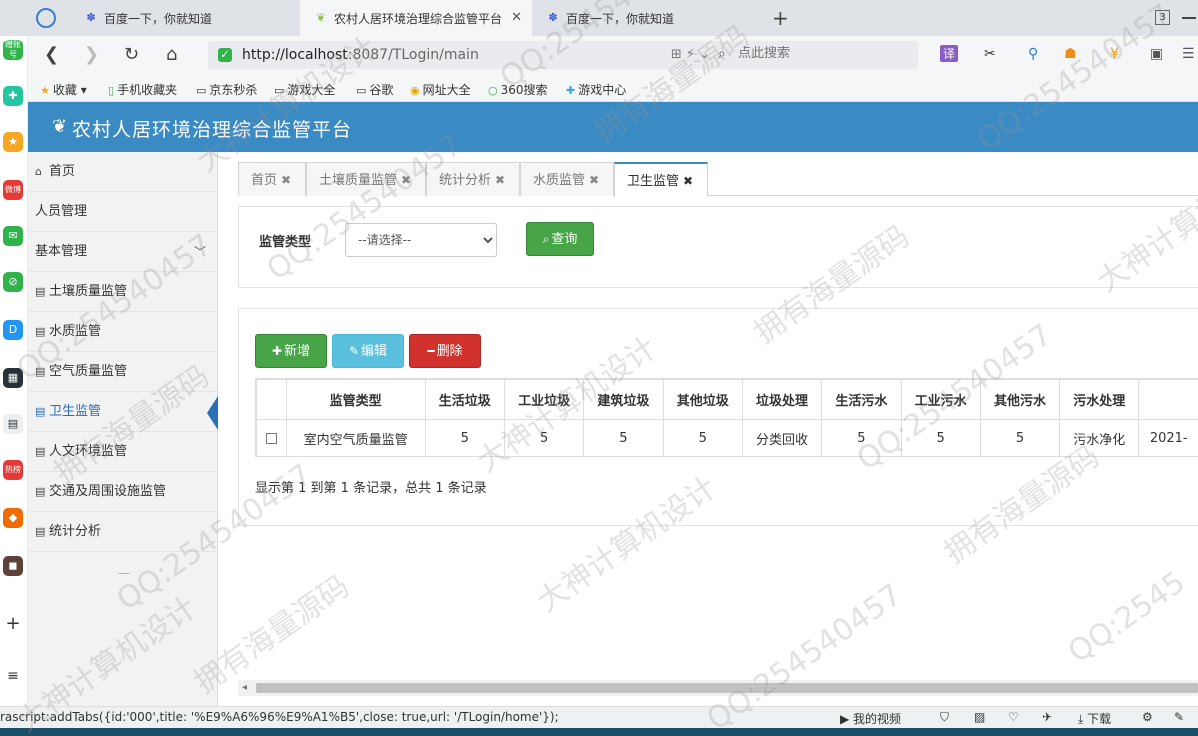 This screenshot has height=736, width=1198. What do you see at coordinates (661, 179) in the screenshot?
I see `tab-sanitation: 卫生监管 ✖` at bounding box center [661, 179].